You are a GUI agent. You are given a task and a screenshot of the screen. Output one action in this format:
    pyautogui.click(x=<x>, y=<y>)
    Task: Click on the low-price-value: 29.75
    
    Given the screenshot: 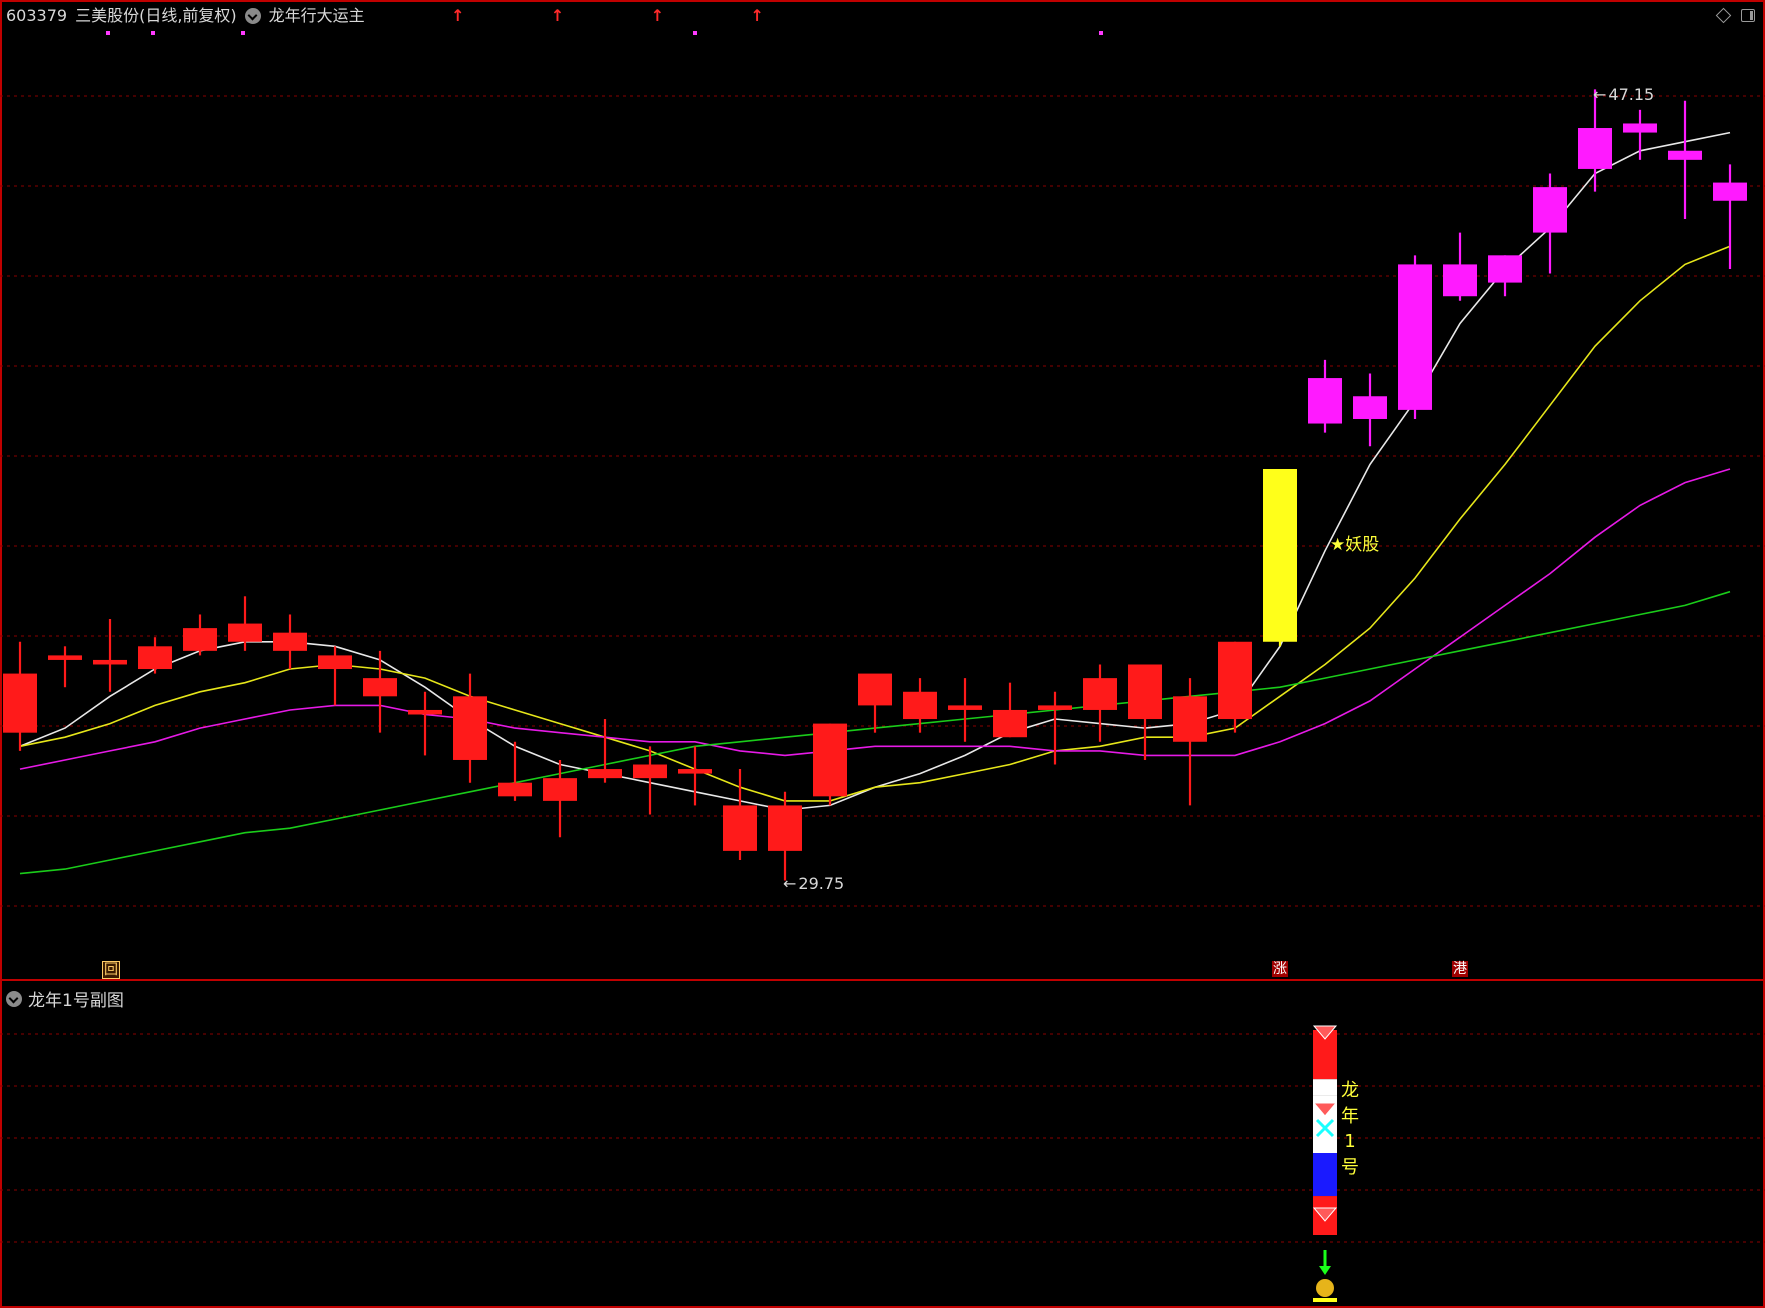 What is the action you would take?
    pyautogui.click(x=821, y=884)
    